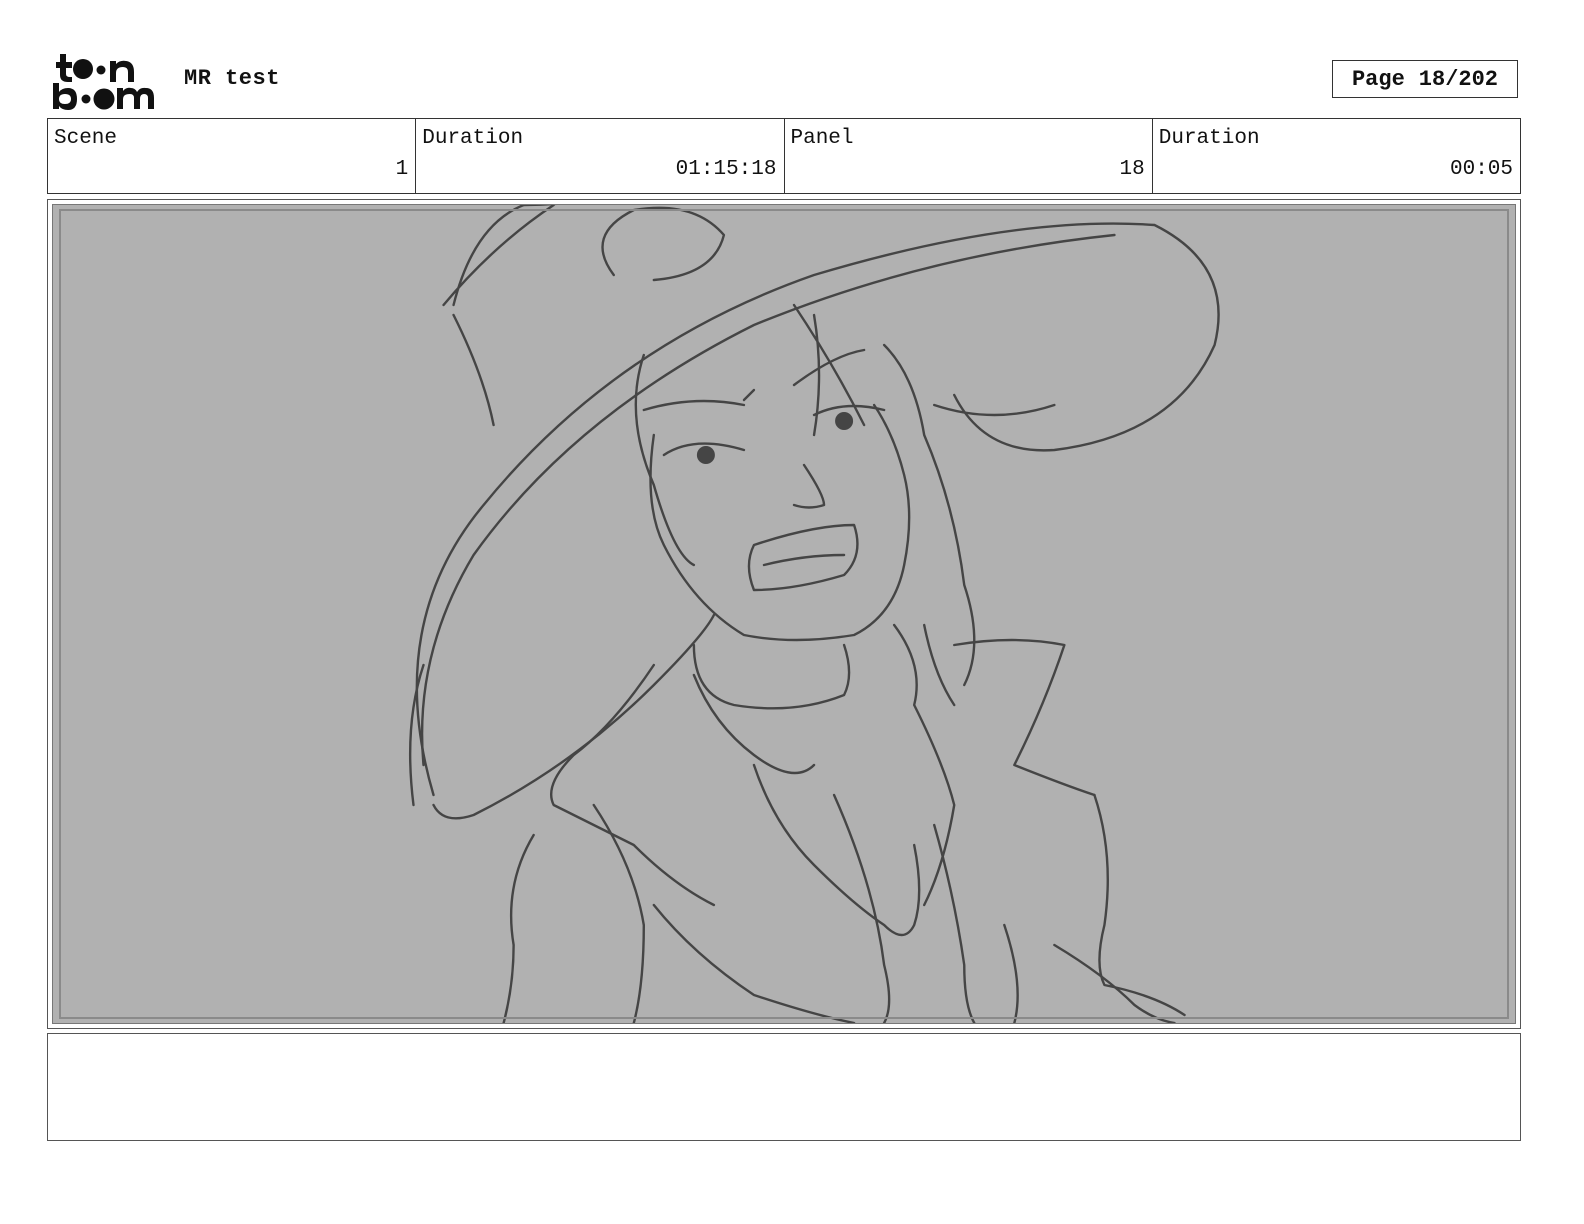 The image size is (1584, 1224). I want to click on toon-boom-logo, so click(103, 82).